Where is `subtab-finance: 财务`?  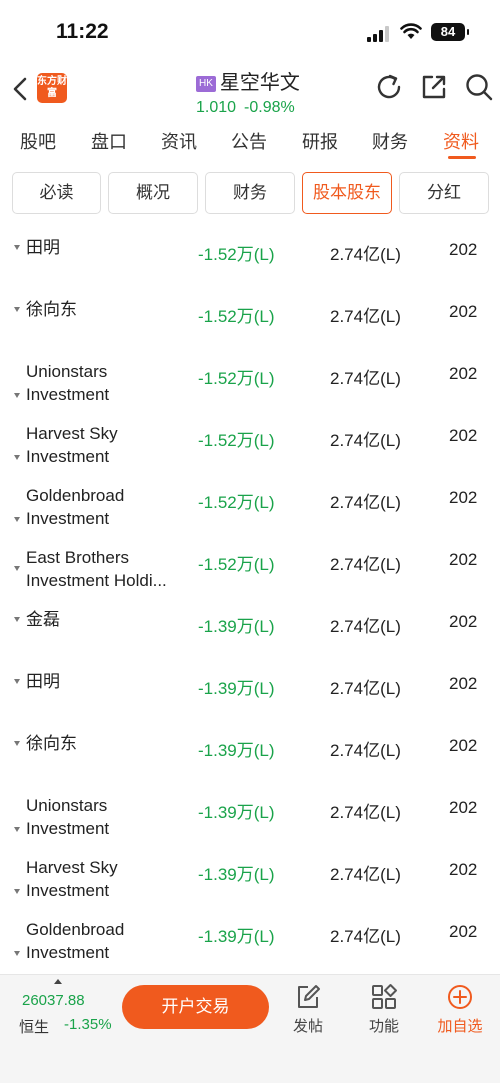
subtab-finance: 财务 is located at coordinates (250, 193).